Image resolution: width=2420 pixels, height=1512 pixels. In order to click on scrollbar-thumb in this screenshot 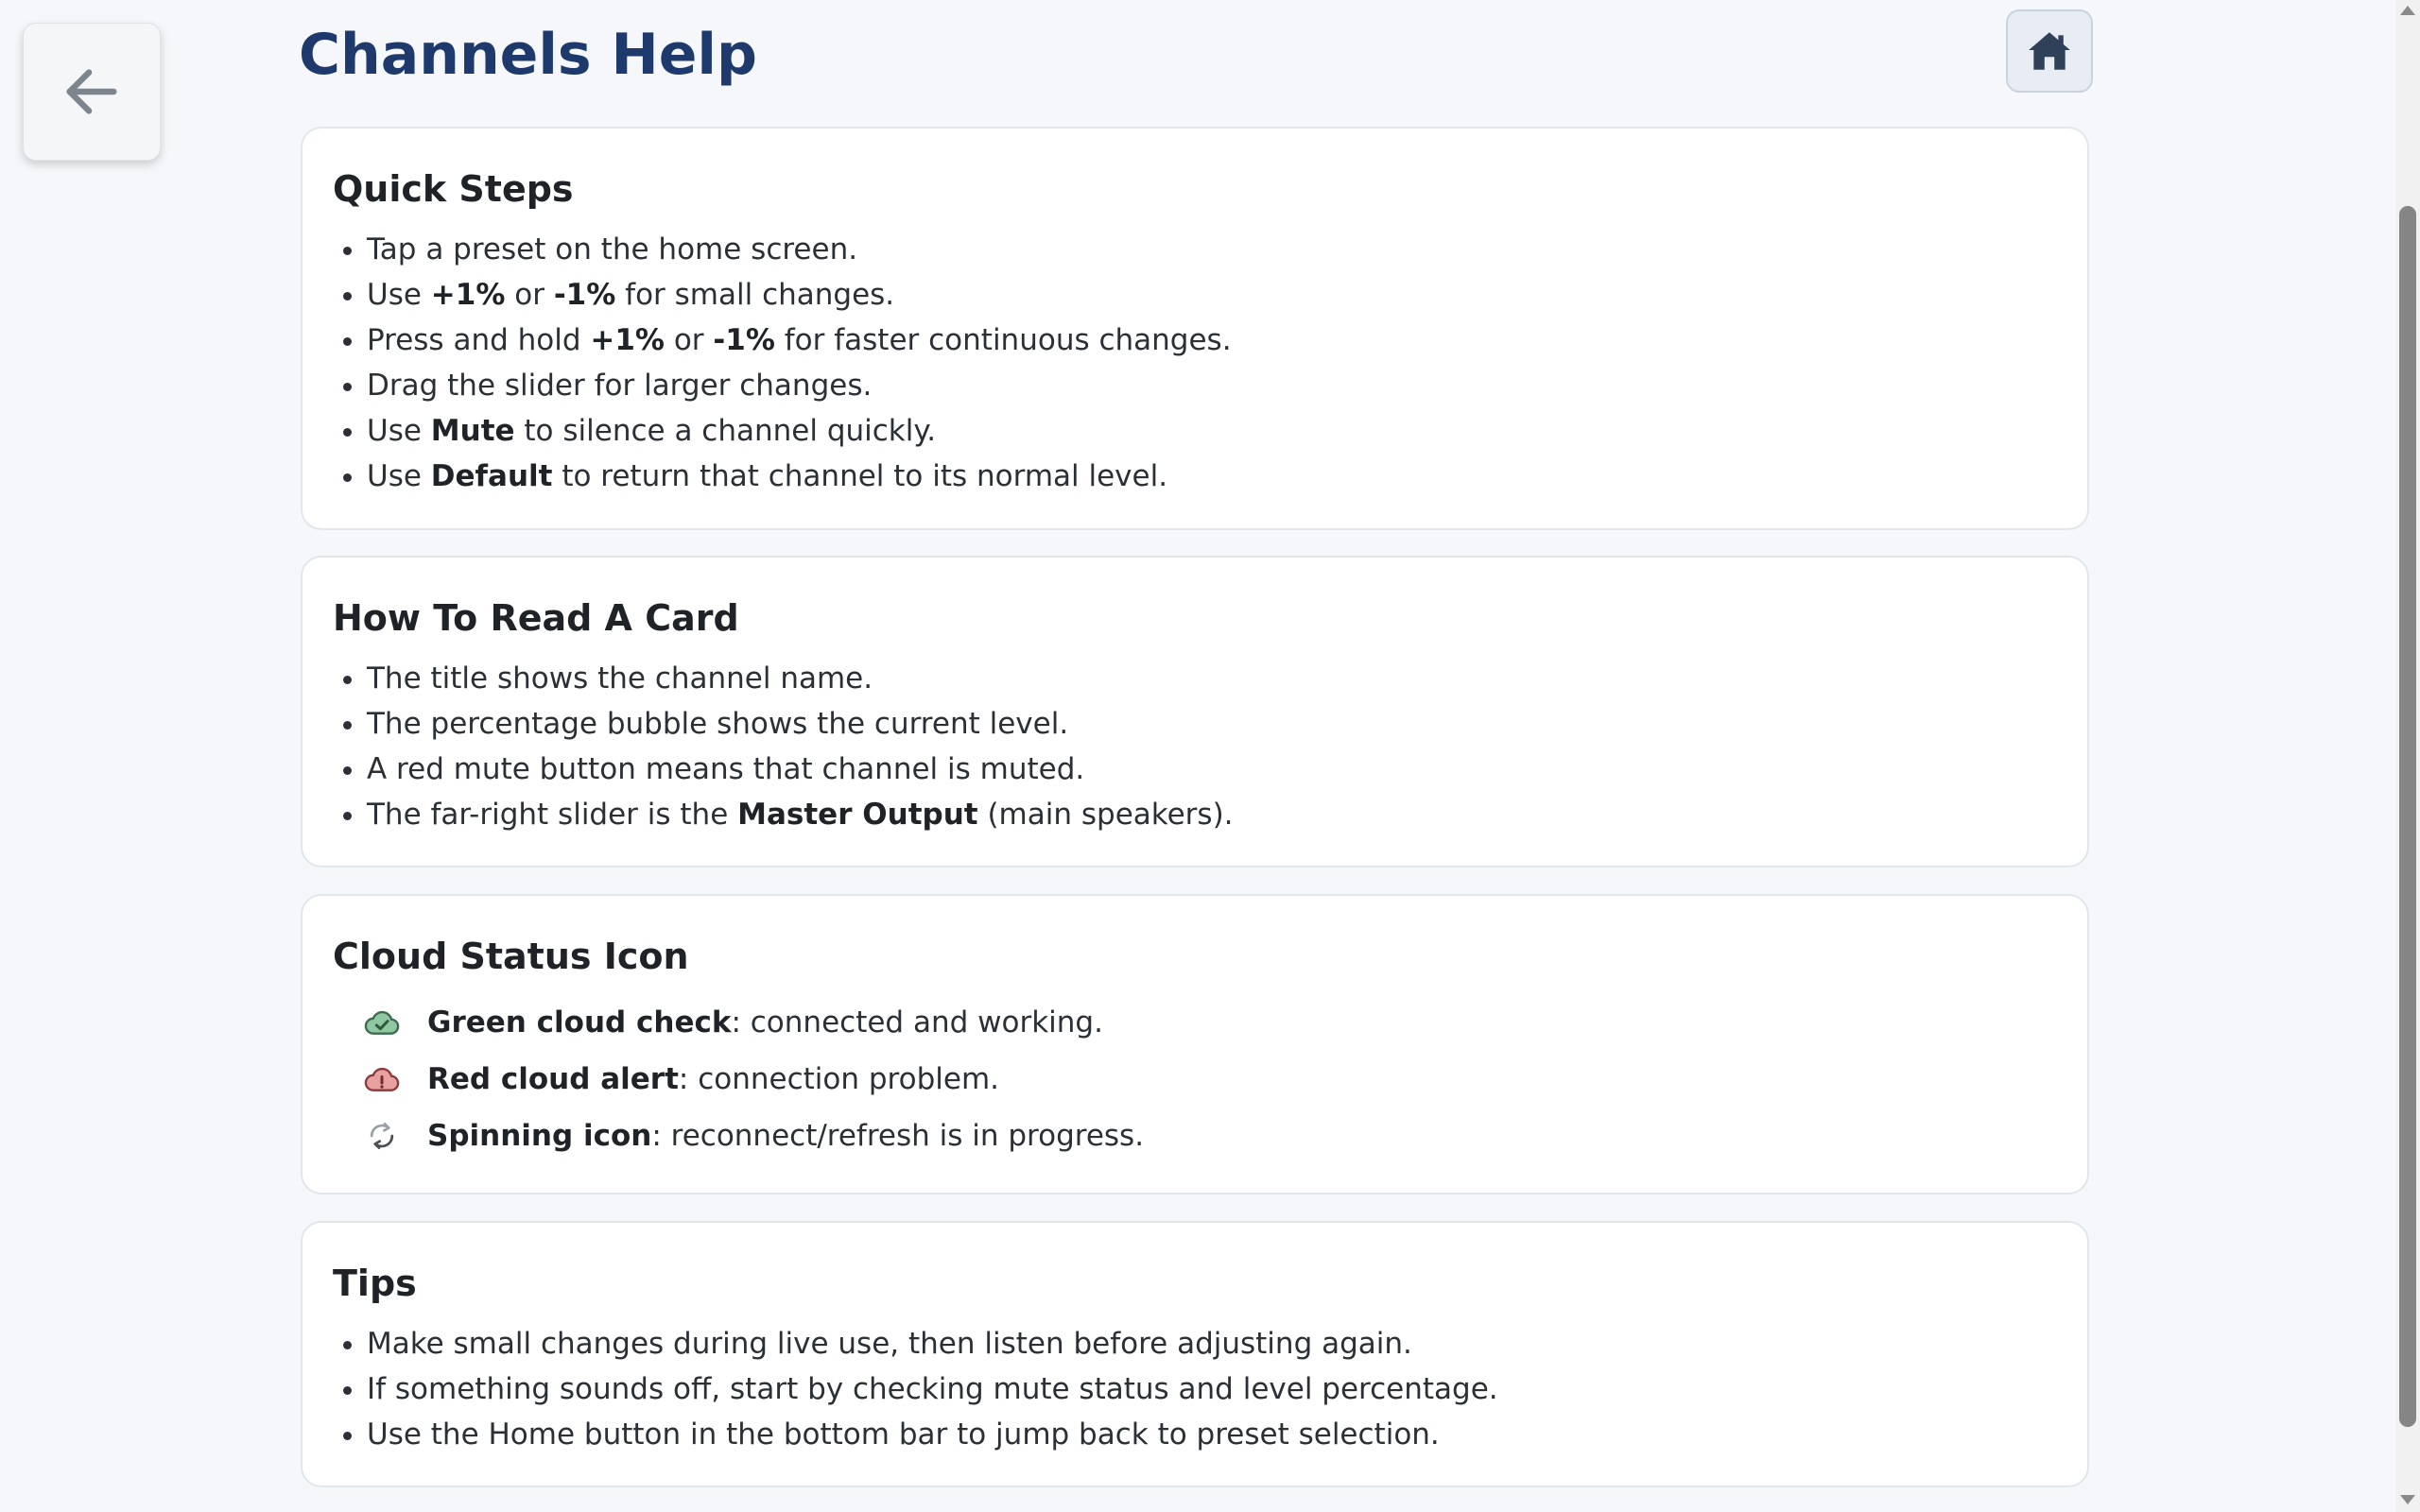, I will do `click(2408, 816)`.